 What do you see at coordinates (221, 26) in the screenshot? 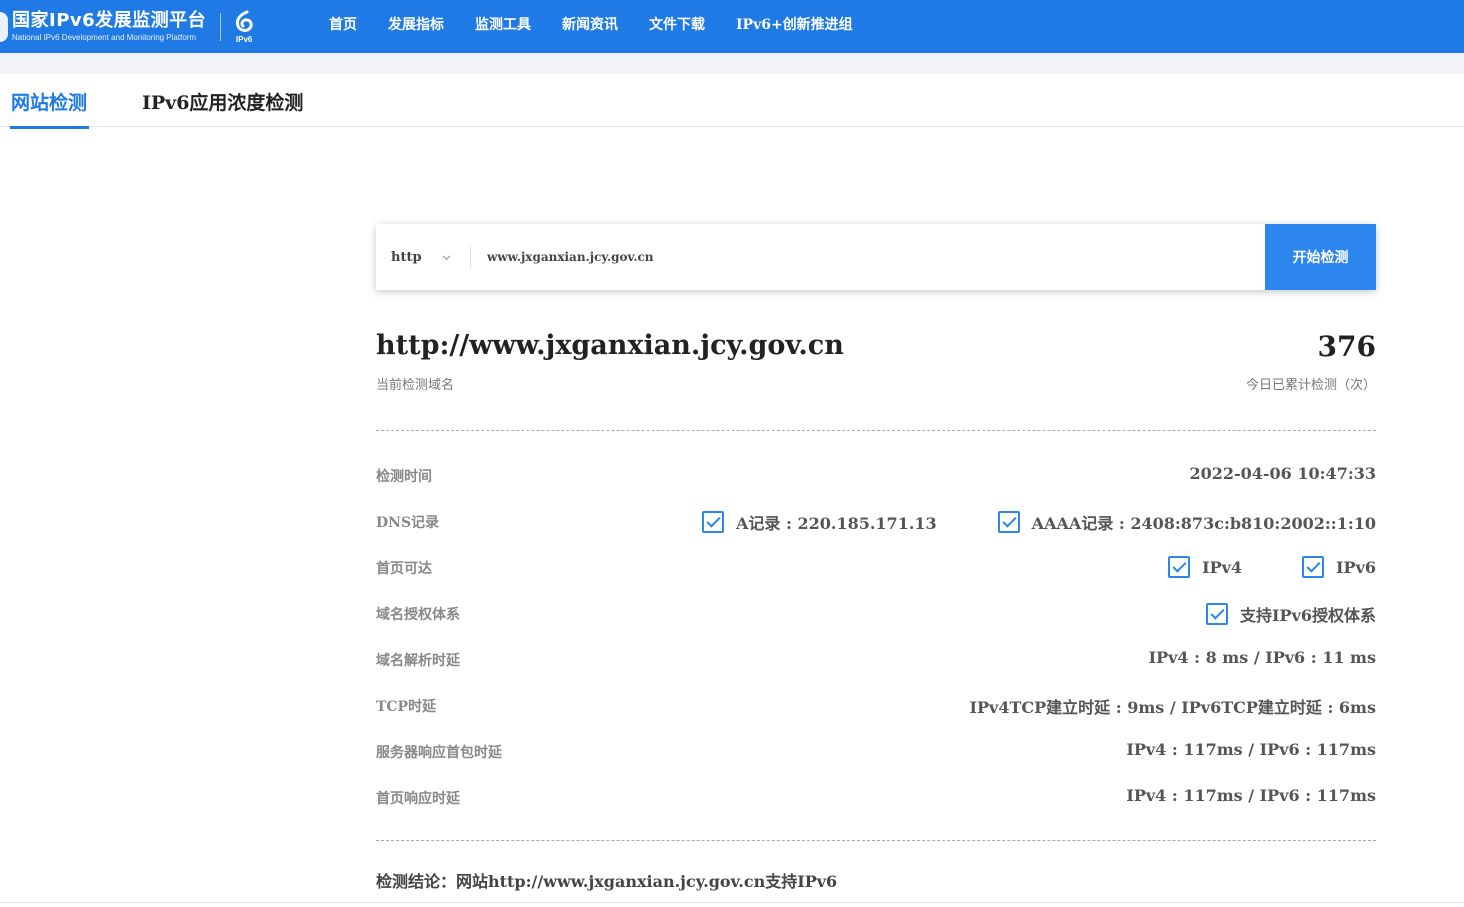
I see `logo-divider` at bounding box center [221, 26].